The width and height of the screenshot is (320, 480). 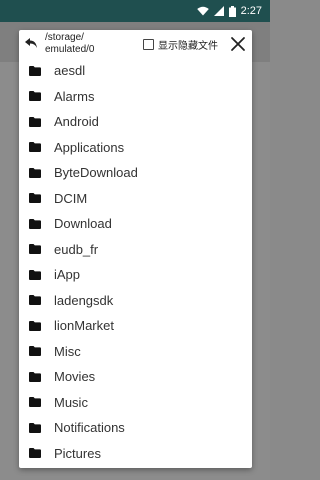 What do you see at coordinates (135, 71) in the screenshot?
I see `folder-item: aesdl` at bounding box center [135, 71].